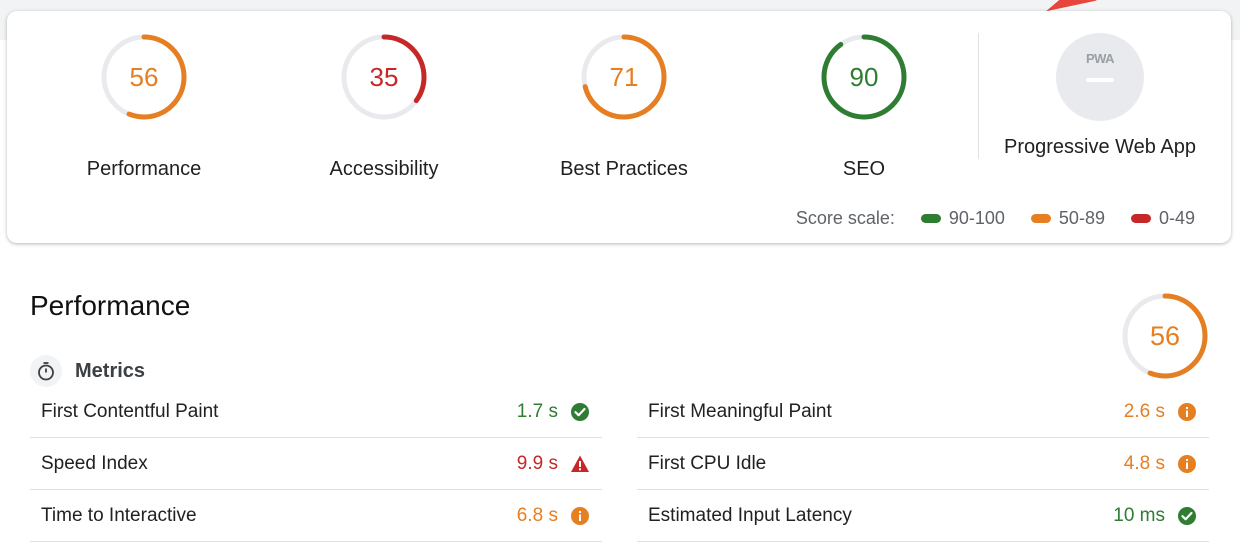 The height and width of the screenshot is (560, 1240). What do you see at coordinates (1144, 463) in the screenshot?
I see `metric-value: 4.8 s` at bounding box center [1144, 463].